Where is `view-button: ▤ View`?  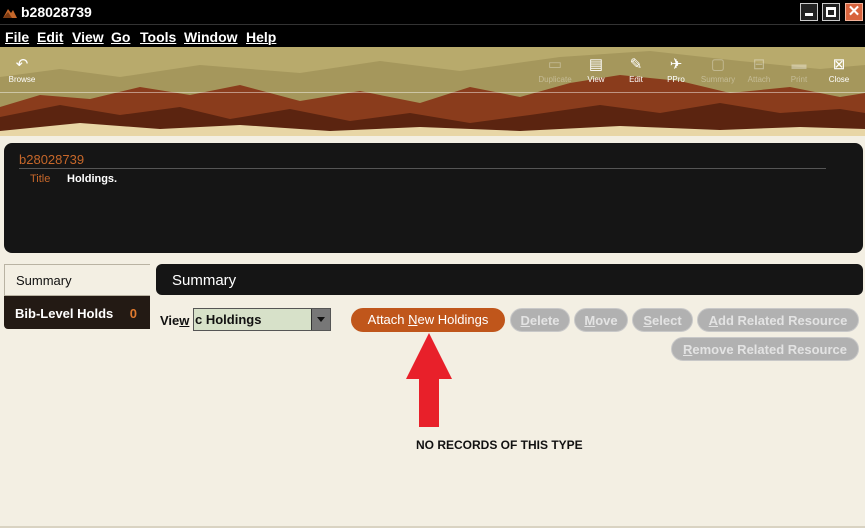
view-button: ▤ View is located at coordinates (596, 69).